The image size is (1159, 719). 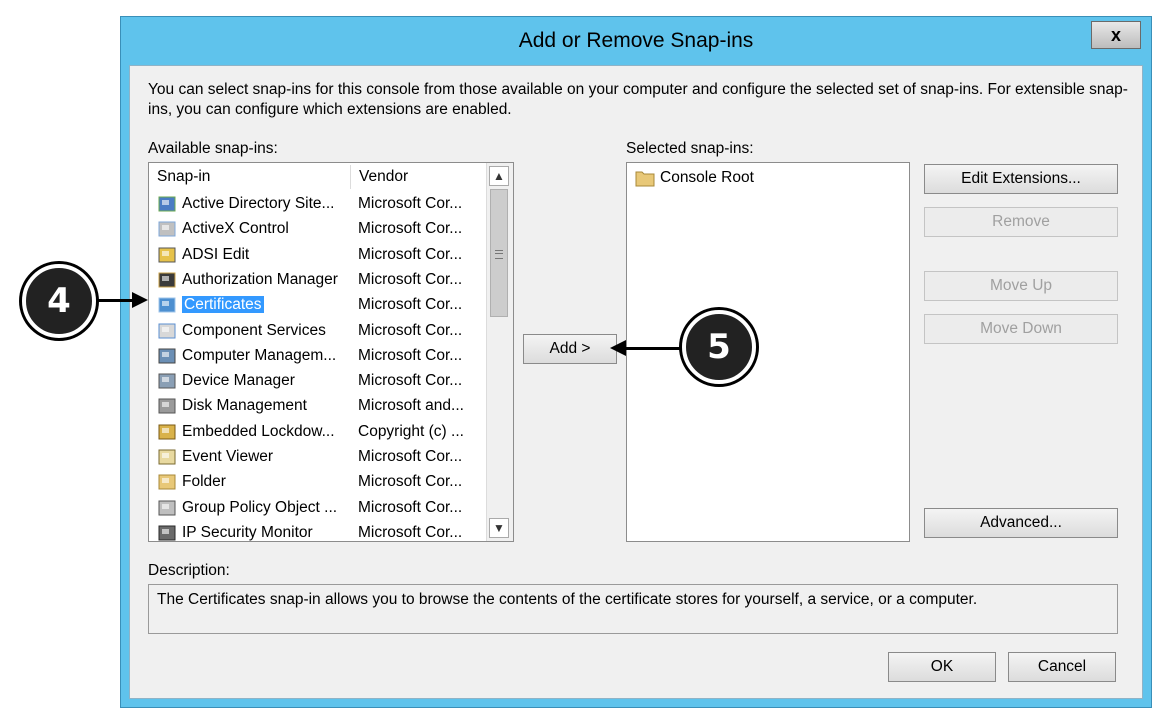 I want to click on authorization-icon, so click(x=167, y=280).